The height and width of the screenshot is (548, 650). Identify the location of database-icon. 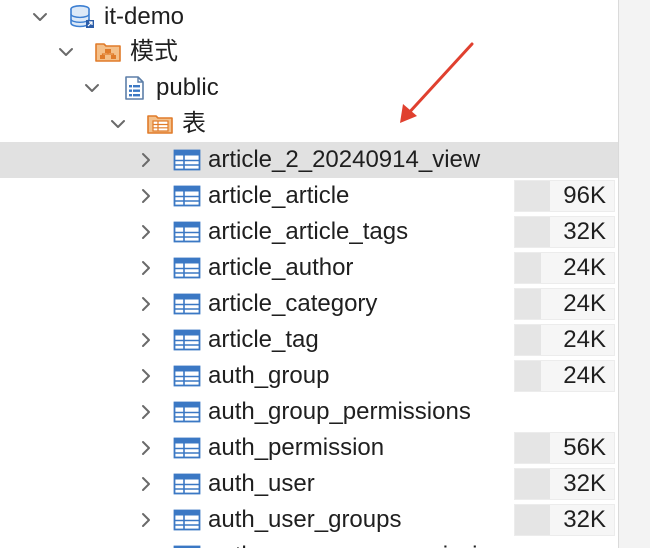
(82, 16).